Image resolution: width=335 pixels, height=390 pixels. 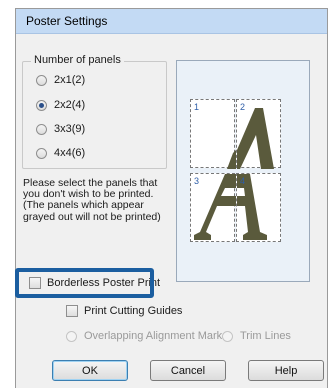 I want to click on cutting-guides-option: Print Cutting Guides, so click(x=124, y=311).